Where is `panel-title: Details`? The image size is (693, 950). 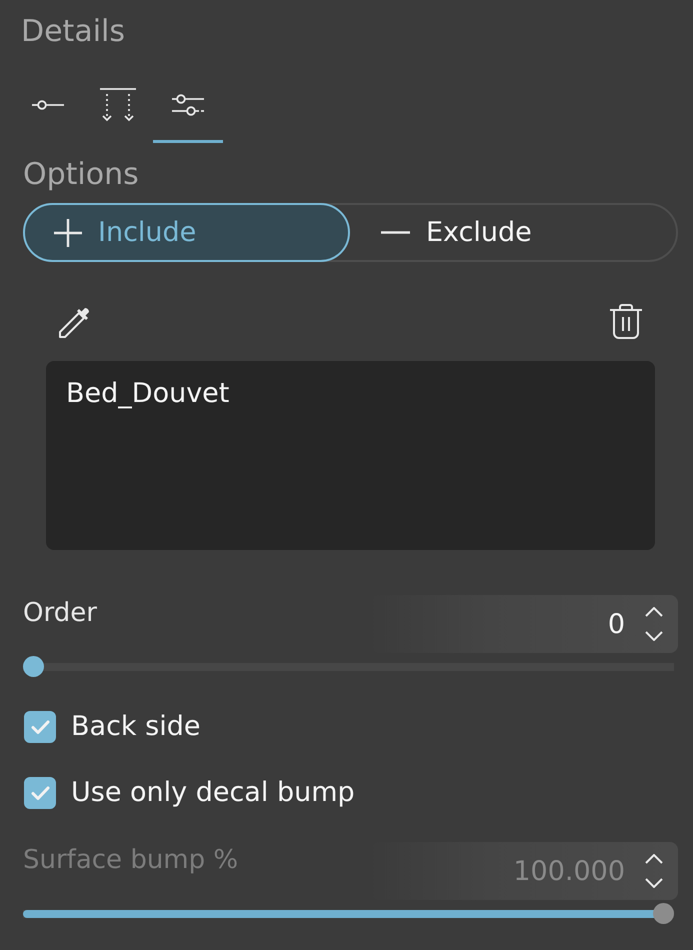 panel-title: Details is located at coordinates (73, 32).